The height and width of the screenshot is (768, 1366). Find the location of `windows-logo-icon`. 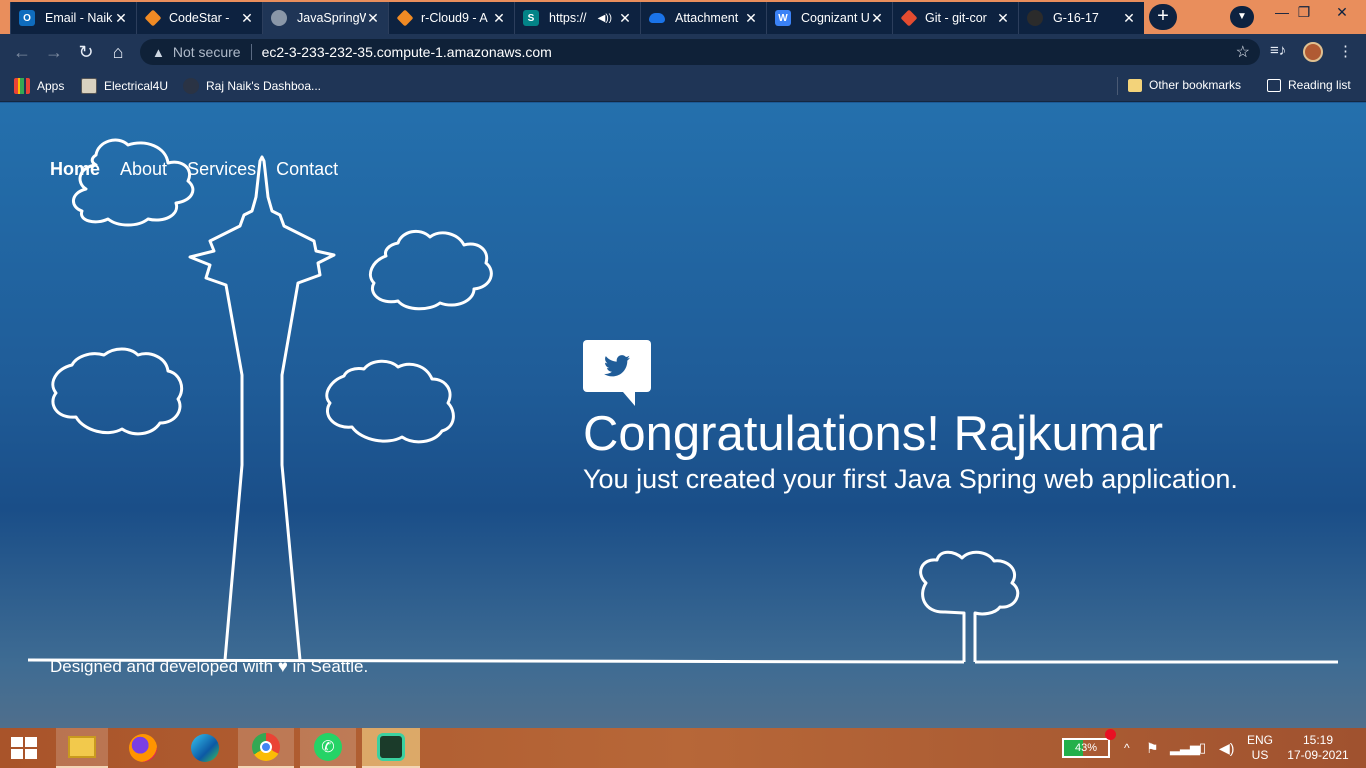

windows-logo-icon is located at coordinates (24, 748).